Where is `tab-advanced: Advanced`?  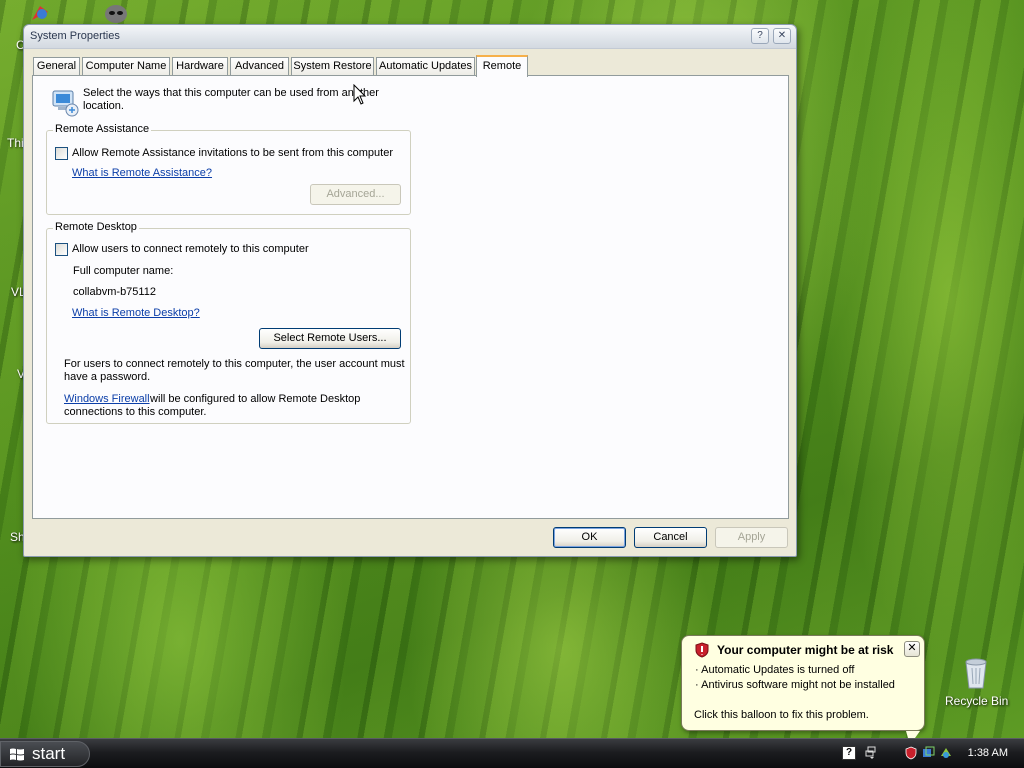 tab-advanced: Advanced is located at coordinates (259, 66).